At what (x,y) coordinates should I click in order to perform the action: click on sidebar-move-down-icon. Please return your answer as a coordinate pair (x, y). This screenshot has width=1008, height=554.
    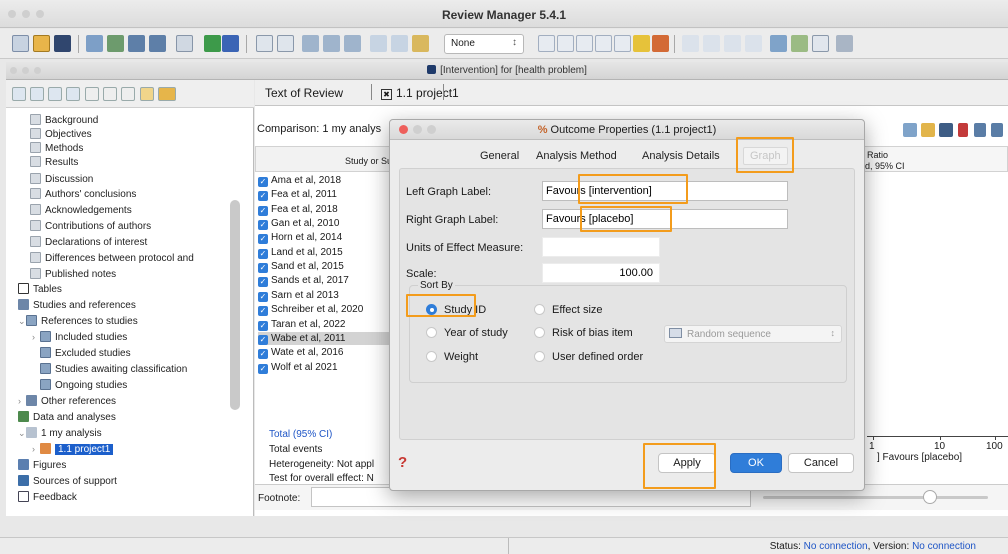
    Looking at the image, I should click on (128, 94).